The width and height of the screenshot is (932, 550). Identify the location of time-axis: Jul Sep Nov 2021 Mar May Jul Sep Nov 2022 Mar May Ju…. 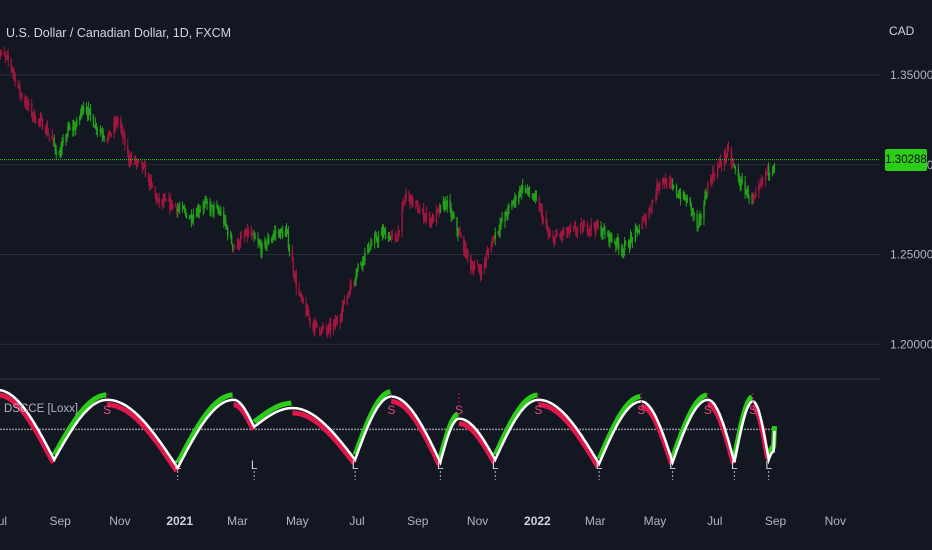
(423, 521).